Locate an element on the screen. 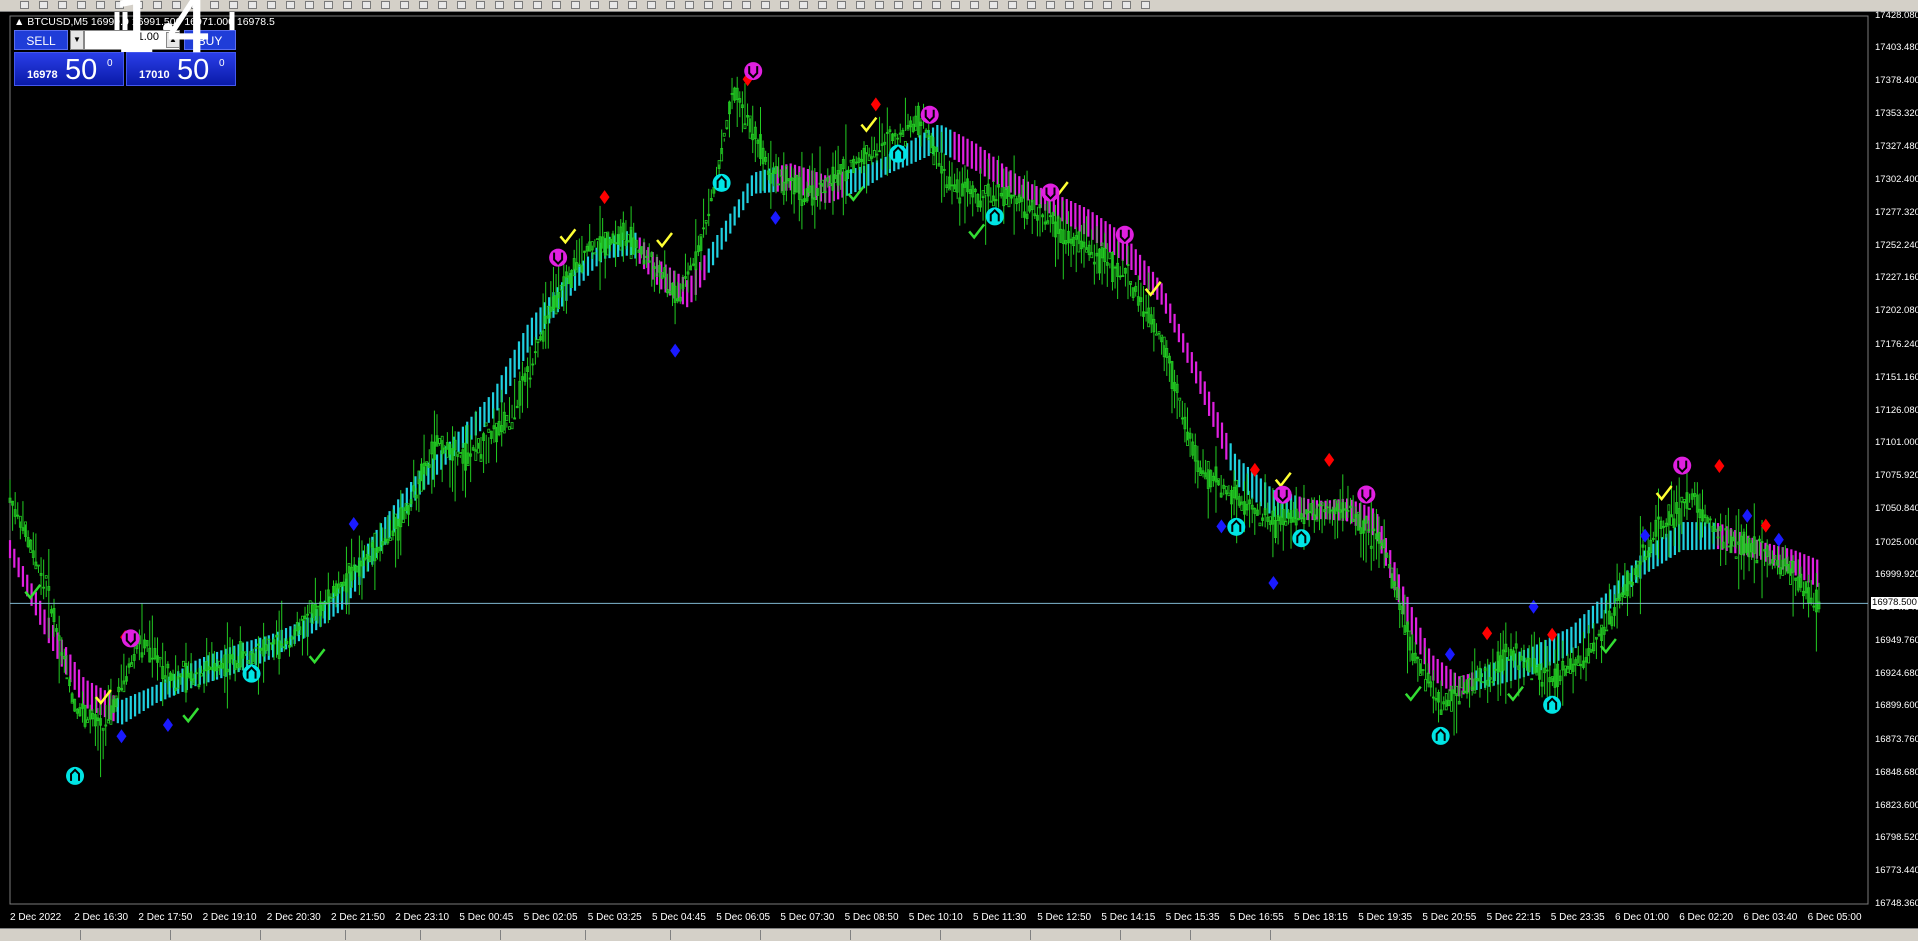 The height and width of the screenshot is (941, 1918). price-axis-label: 17327.480 is located at coordinates (1896, 147).